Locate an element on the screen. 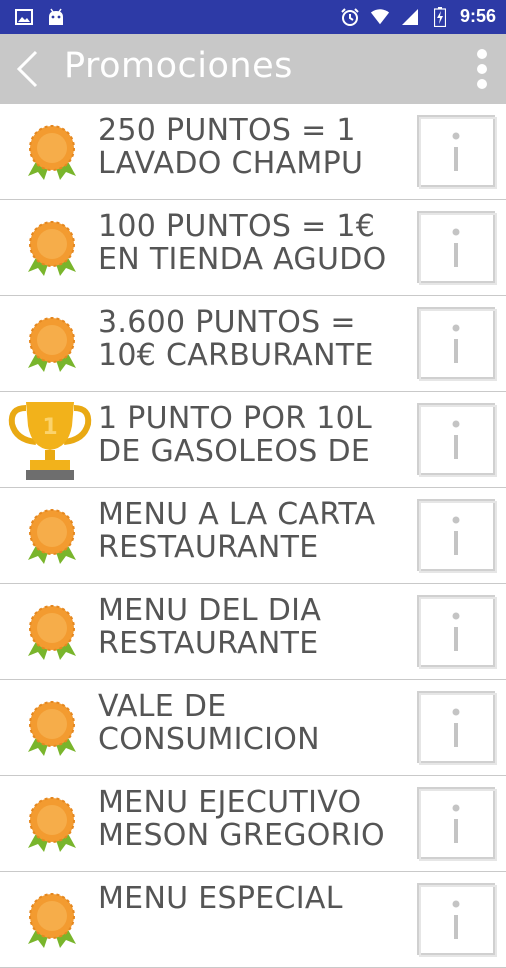 The width and height of the screenshot is (506, 968). promotion-title: 3.600 PUNTOS = 10€ CARBURANTE is located at coordinates (236, 339).